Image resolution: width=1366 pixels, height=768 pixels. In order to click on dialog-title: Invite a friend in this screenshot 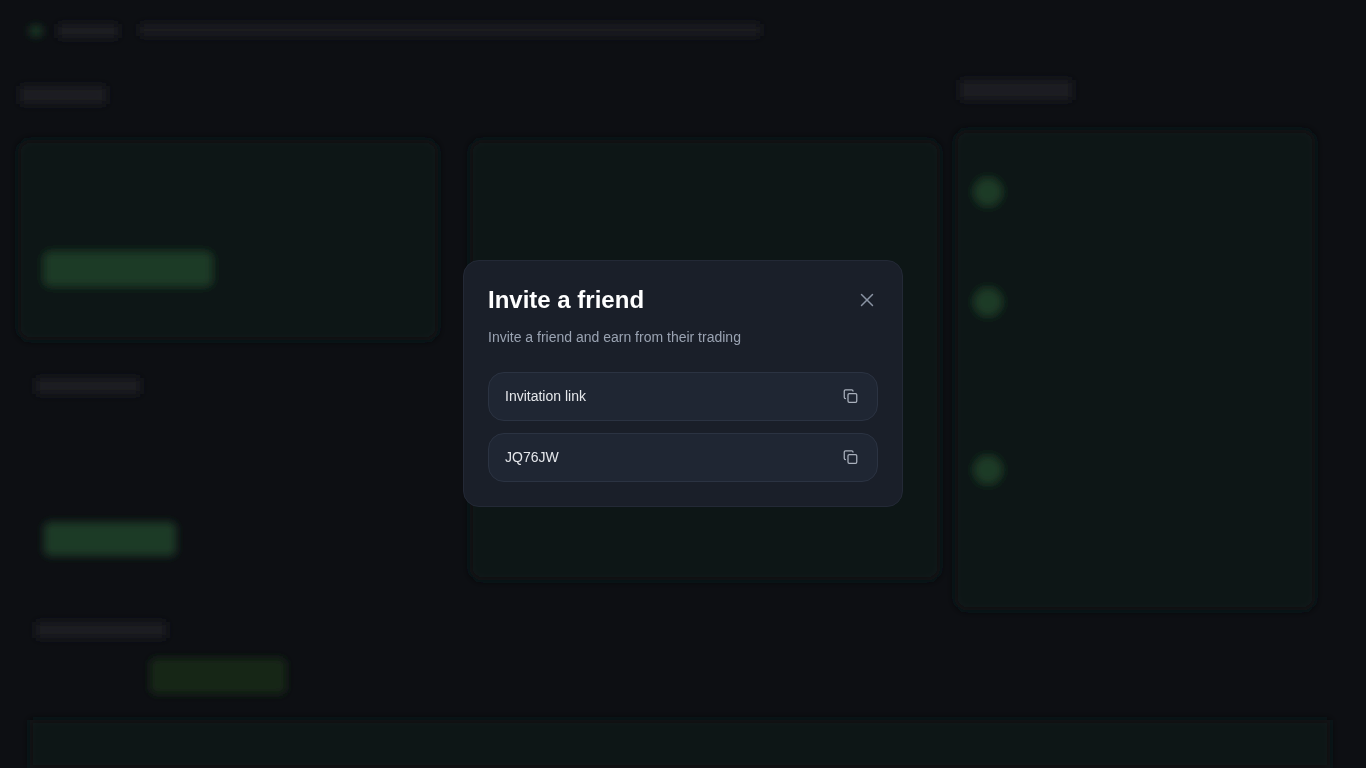, I will do `click(566, 299)`.